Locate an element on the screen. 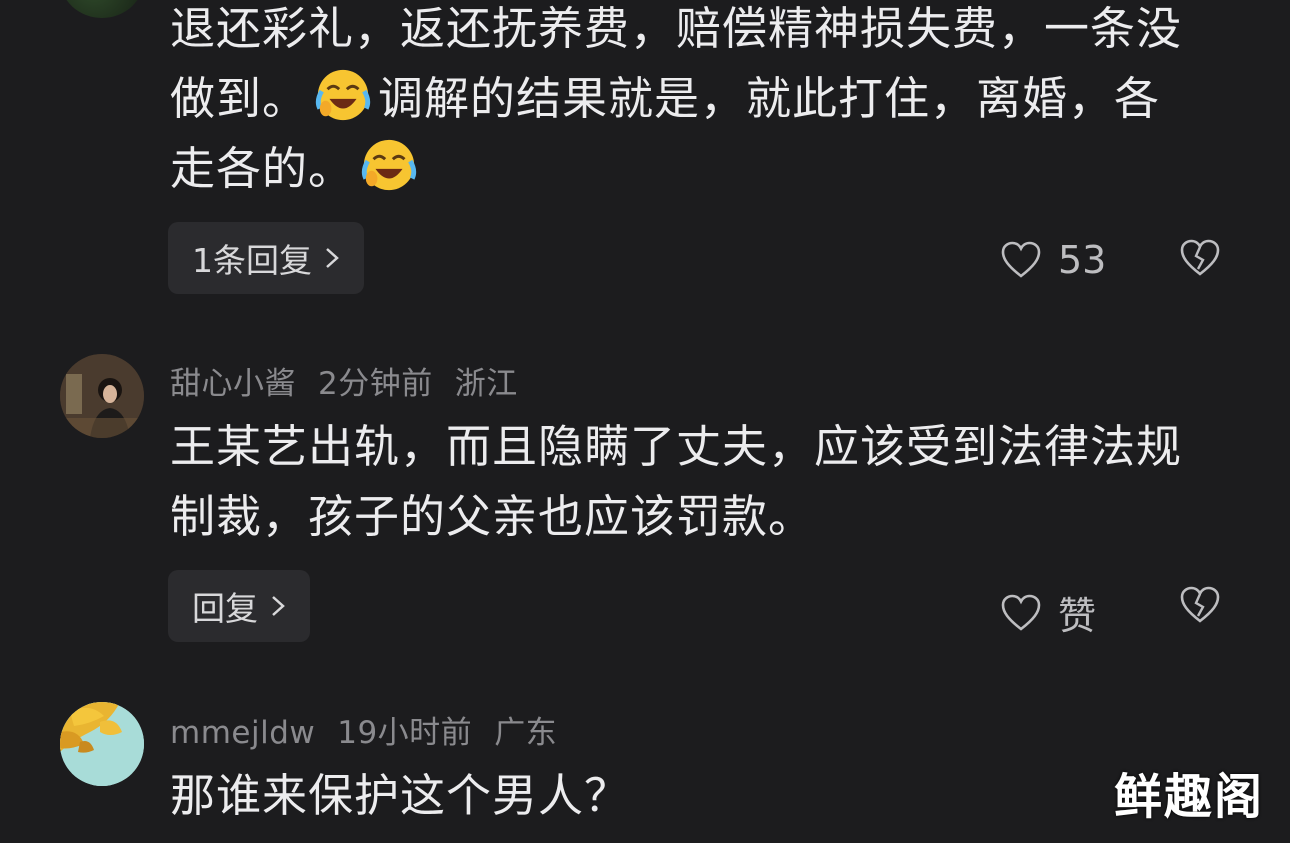 The height and width of the screenshot is (843, 1290). like-button: 53 is located at coordinates (1053, 260).